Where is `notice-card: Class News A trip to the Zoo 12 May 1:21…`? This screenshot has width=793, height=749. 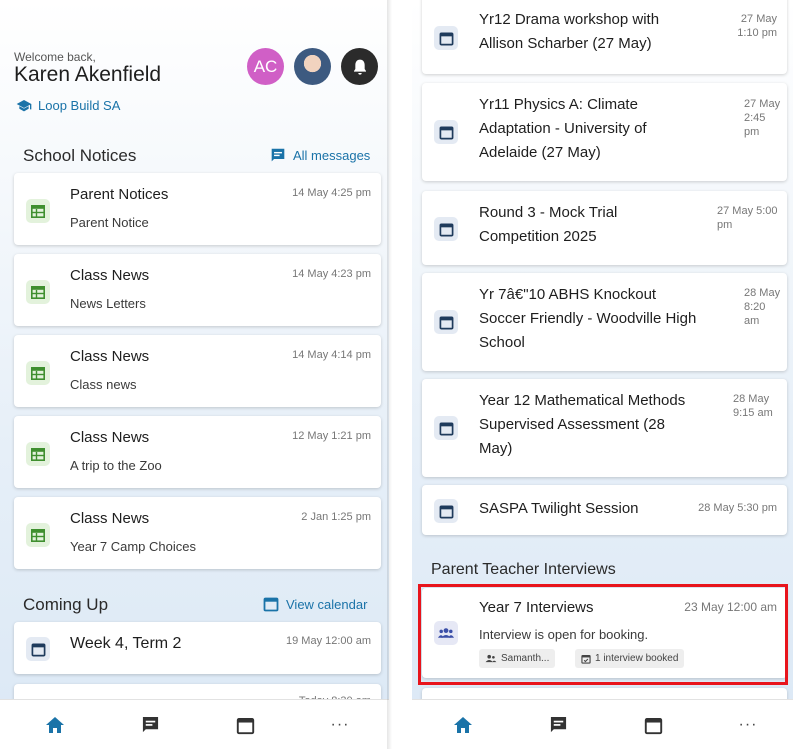
notice-card: Class News A trip to the Zoo 12 May 1:21… is located at coordinates (197, 452).